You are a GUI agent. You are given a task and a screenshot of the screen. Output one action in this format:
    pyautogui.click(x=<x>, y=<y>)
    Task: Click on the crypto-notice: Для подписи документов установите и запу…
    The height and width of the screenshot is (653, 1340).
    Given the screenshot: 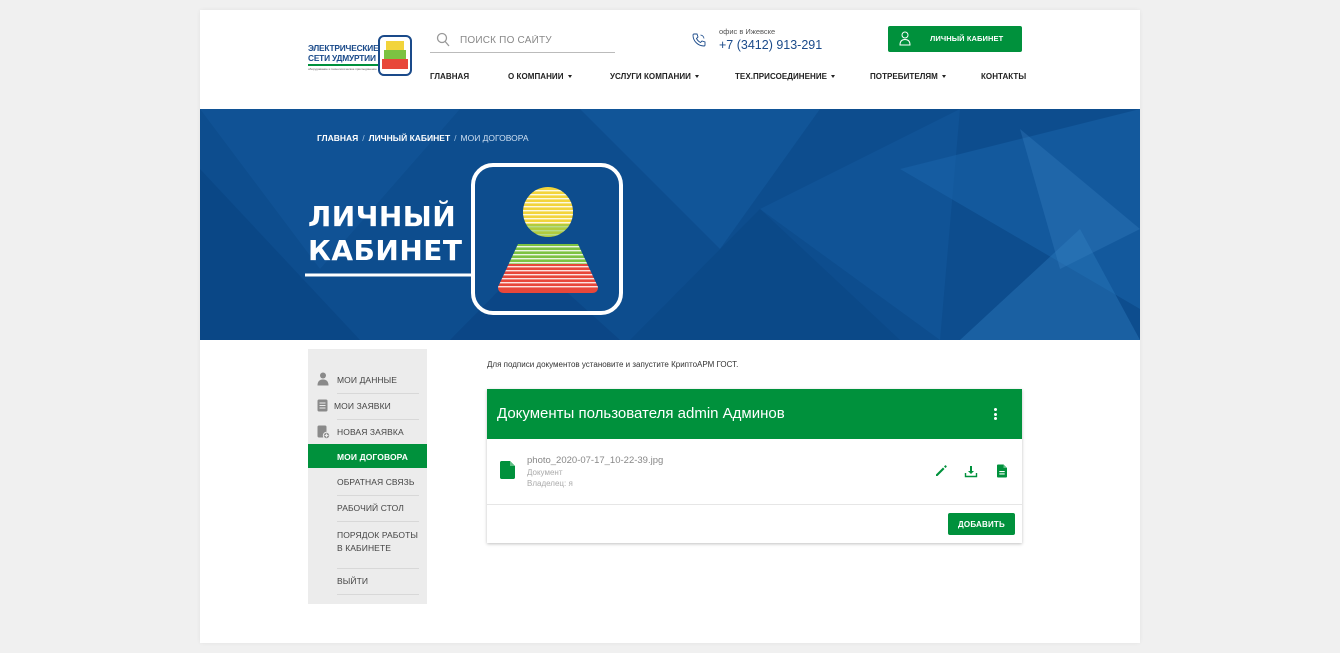 What is the action you would take?
    pyautogui.click(x=613, y=364)
    